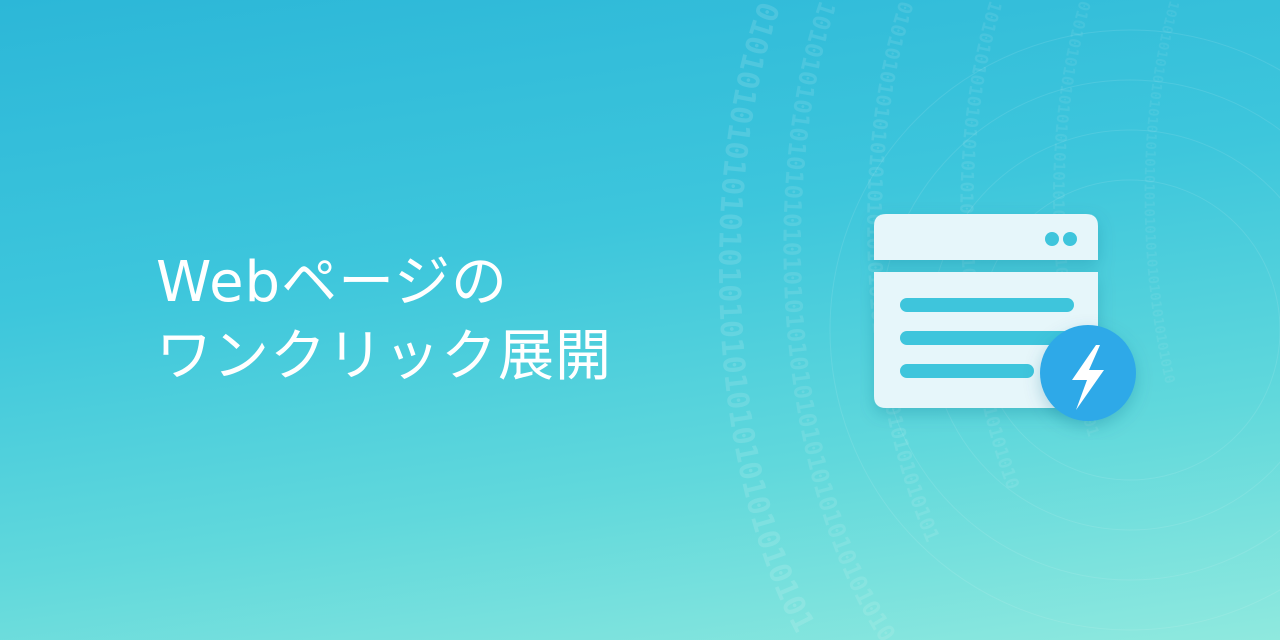  What do you see at coordinates (1010, 320) in the screenshot?
I see `browser-window-with-lightning-icon` at bounding box center [1010, 320].